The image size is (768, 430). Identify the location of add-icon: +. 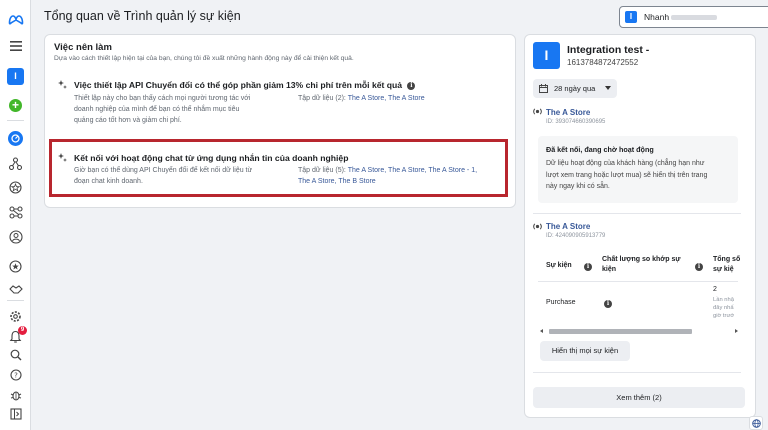
(15, 105).